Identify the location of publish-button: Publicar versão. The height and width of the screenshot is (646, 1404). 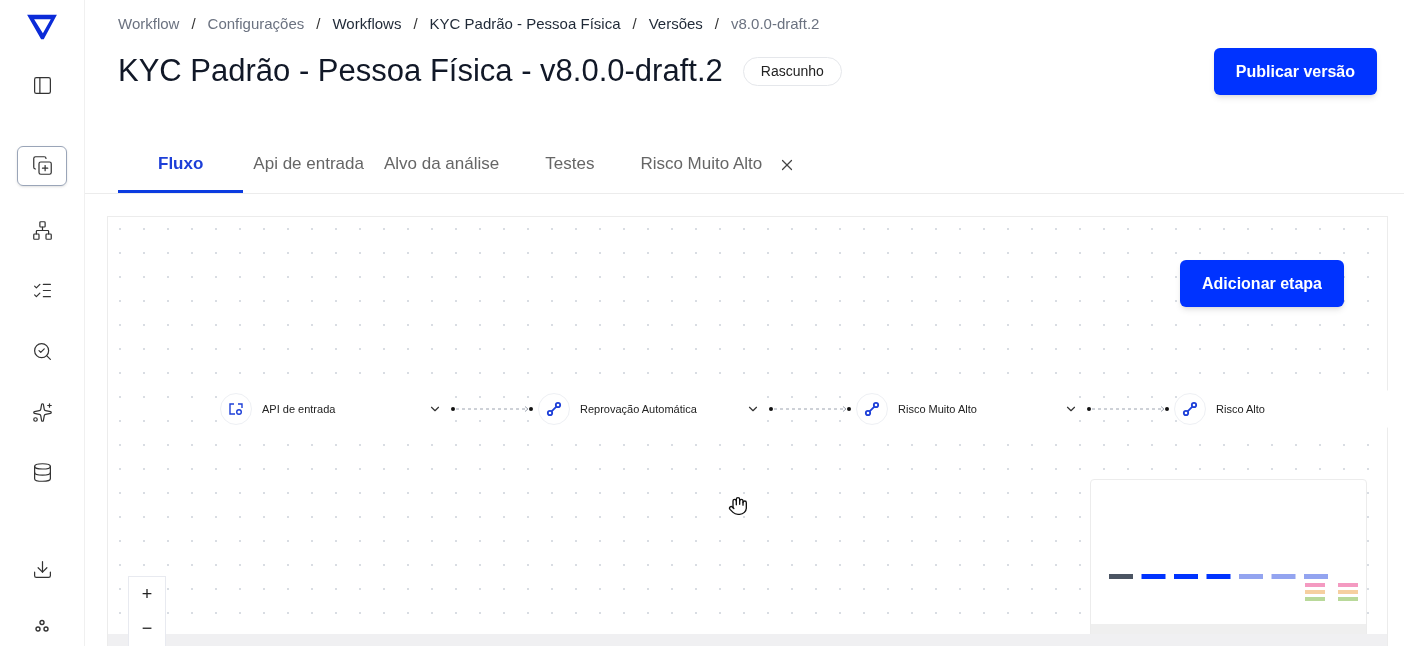
(1295, 71).